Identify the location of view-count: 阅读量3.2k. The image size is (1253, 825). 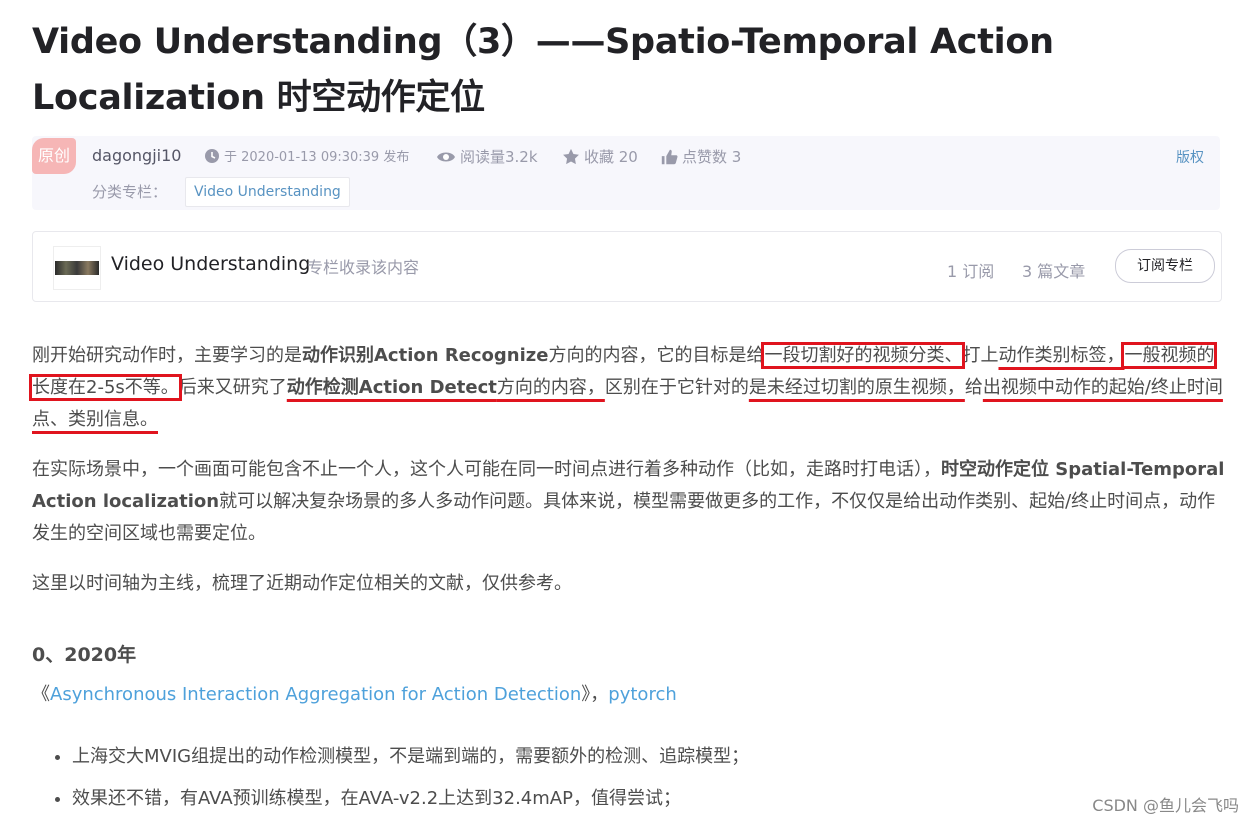
(487, 156).